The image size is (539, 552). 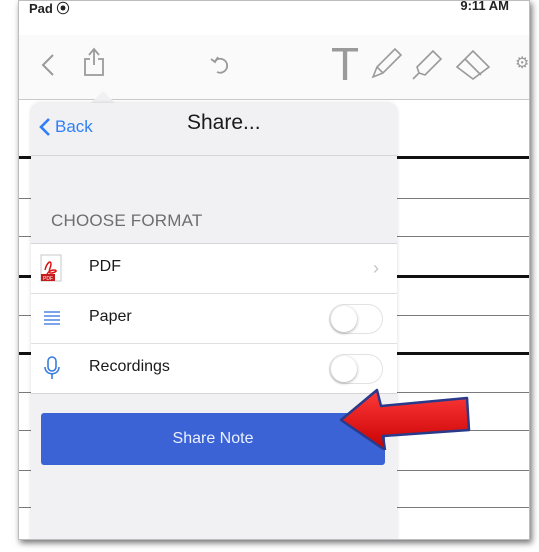 What do you see at coordinates (522, 63) in the screenshot?
I see `settings-icon: ⚙` at bounding box center [522, 63].